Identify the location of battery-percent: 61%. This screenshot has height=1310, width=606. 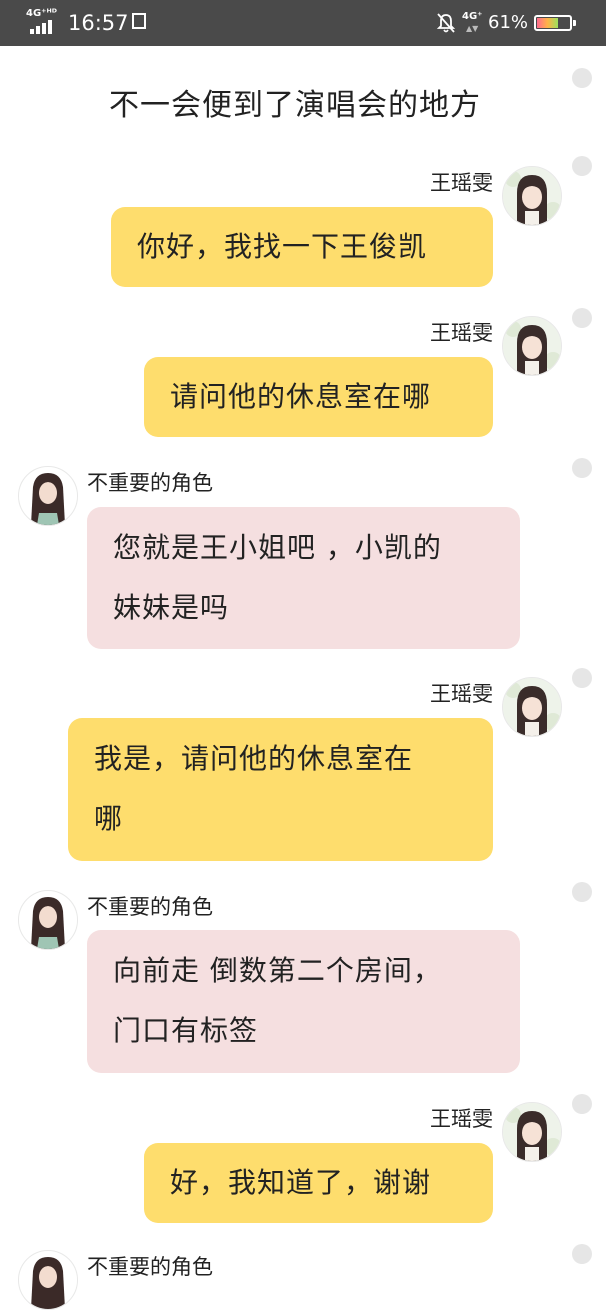
(508, 22).